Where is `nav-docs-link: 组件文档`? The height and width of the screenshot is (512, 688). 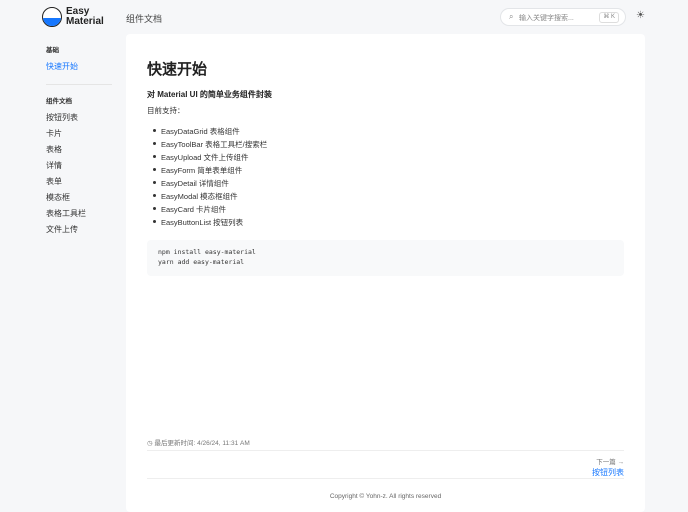
nav-docs-link: 组件文档 is located at coordinates (144, 18).